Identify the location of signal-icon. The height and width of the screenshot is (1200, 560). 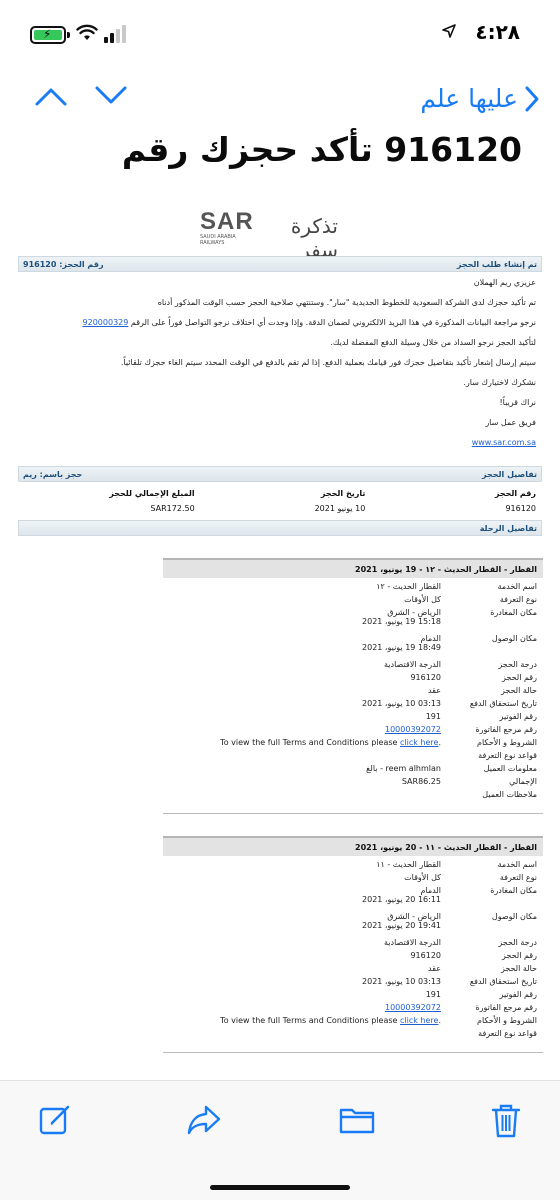
(115, 34).